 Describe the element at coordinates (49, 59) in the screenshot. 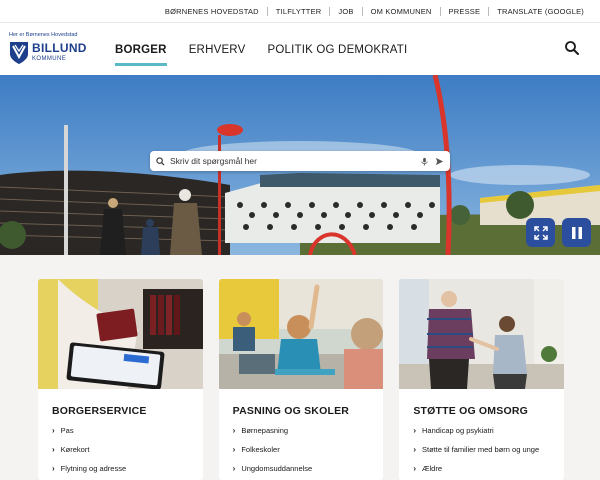

I see `logo-subtitle: KOMMUNE` at that location.